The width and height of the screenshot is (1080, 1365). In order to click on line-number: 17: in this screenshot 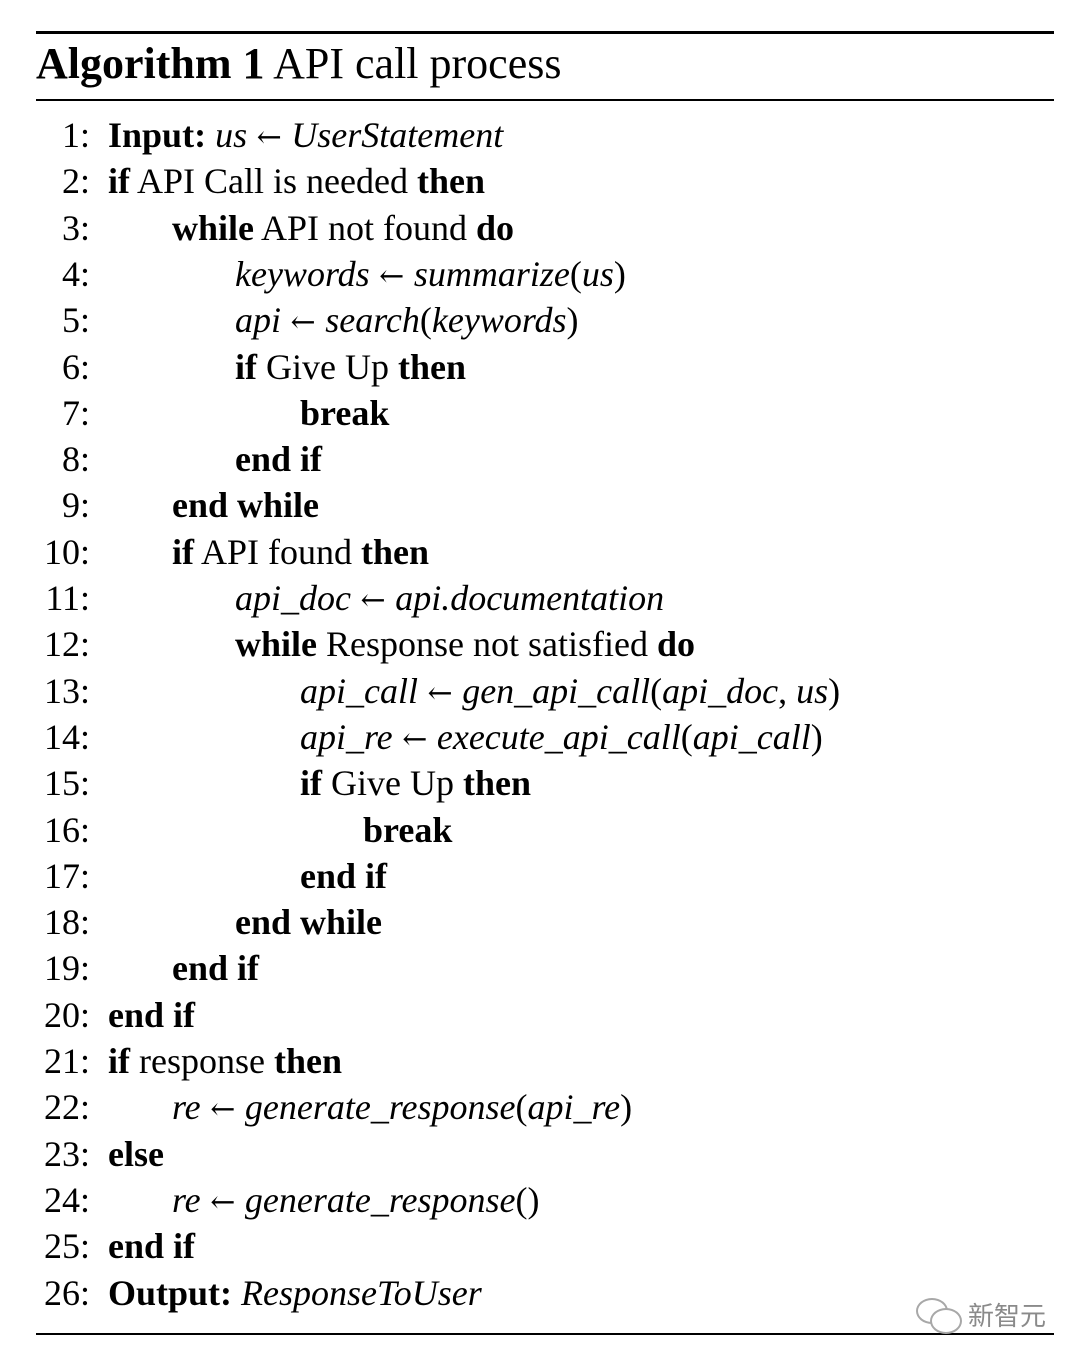, I will do `click(66, 875)`.